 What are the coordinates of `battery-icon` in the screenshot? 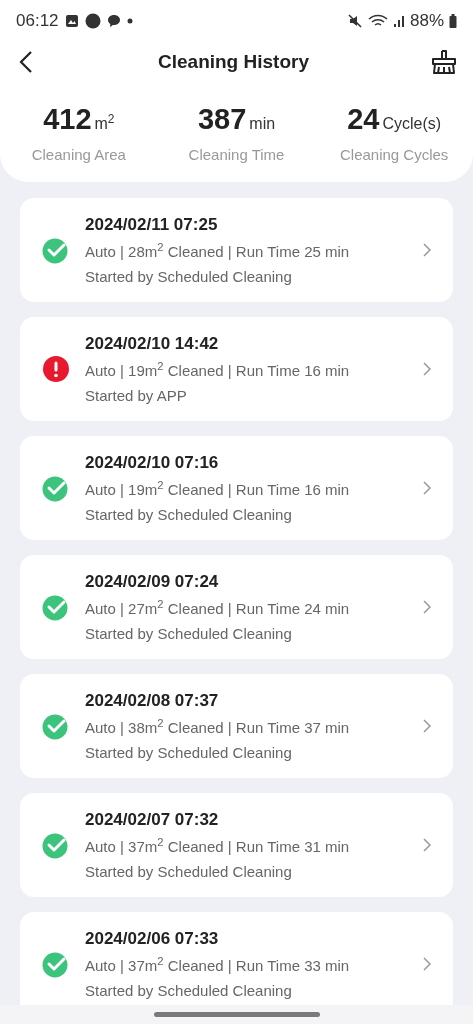 It's located at (453, 21).